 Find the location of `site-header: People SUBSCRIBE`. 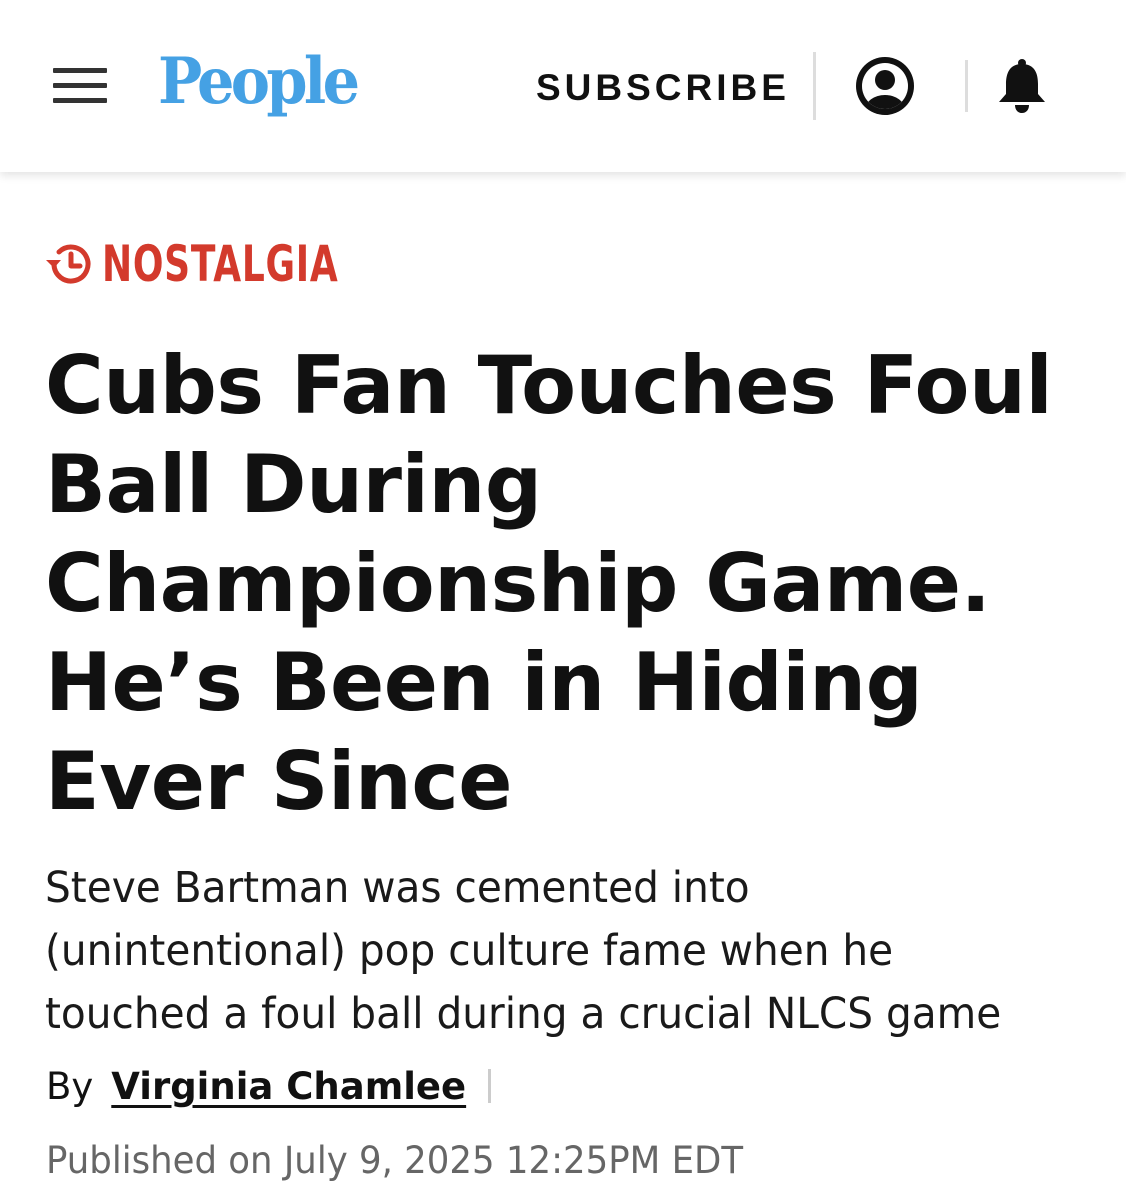

site-header: People SUBSCRIBE is located at coordinates (563, 86).